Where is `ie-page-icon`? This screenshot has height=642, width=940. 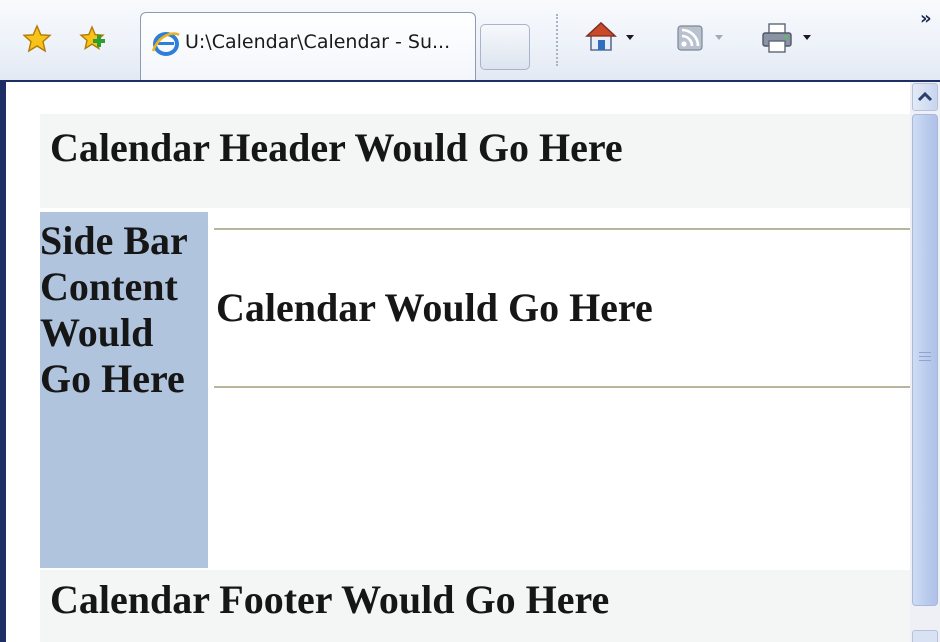 ie-page-icon is located at coordinates (165, 44).